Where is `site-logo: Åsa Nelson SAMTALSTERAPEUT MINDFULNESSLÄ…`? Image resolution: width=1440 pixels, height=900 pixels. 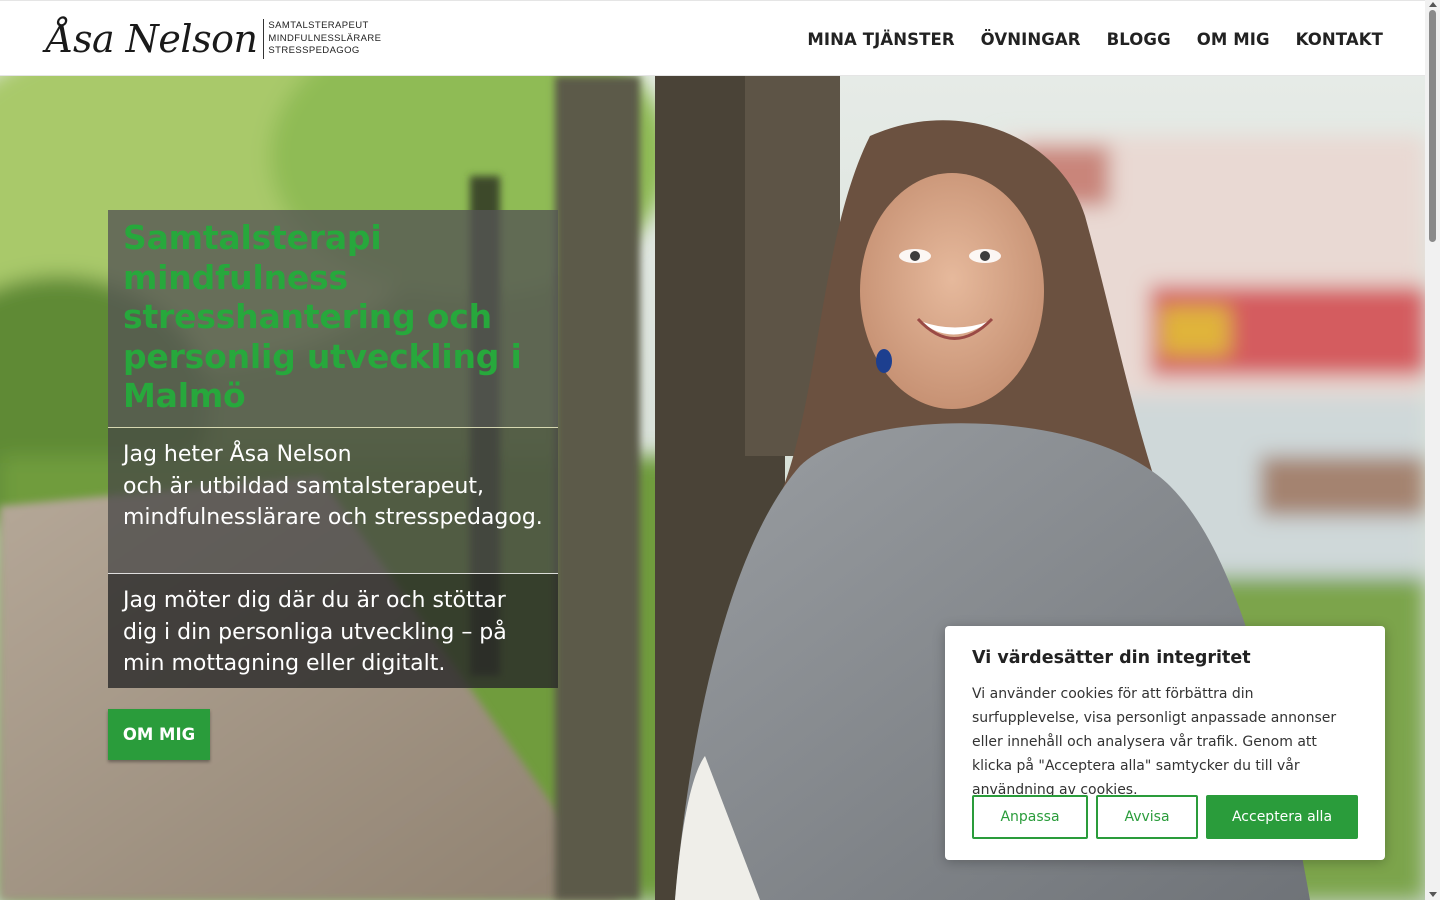 site-logo: Åsa Nelson SAMTALSTERAPEUT MINDFULNESSLÄ… is located at coordinates (213, 39).